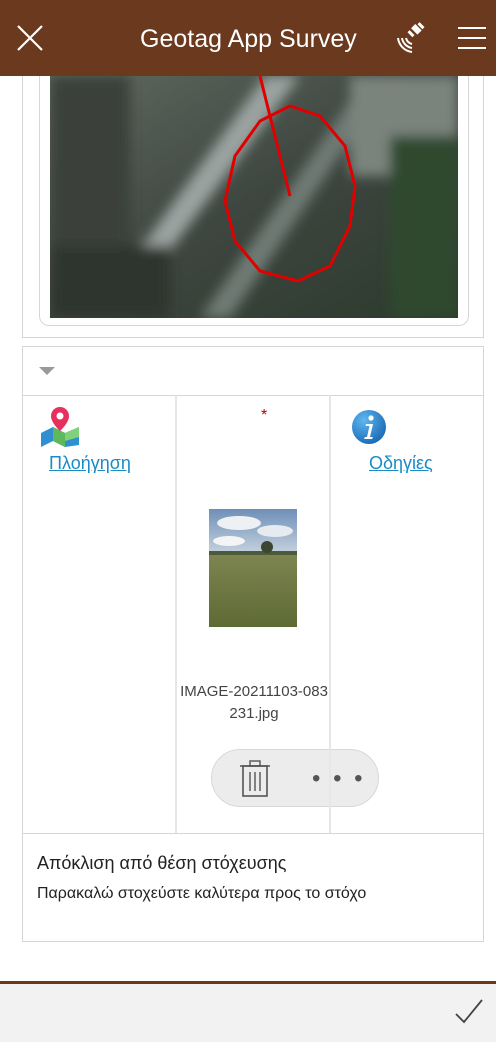 This screenshot has height=1042, width=496. I want to click on collapse-group-toggle, so click(253, 371).